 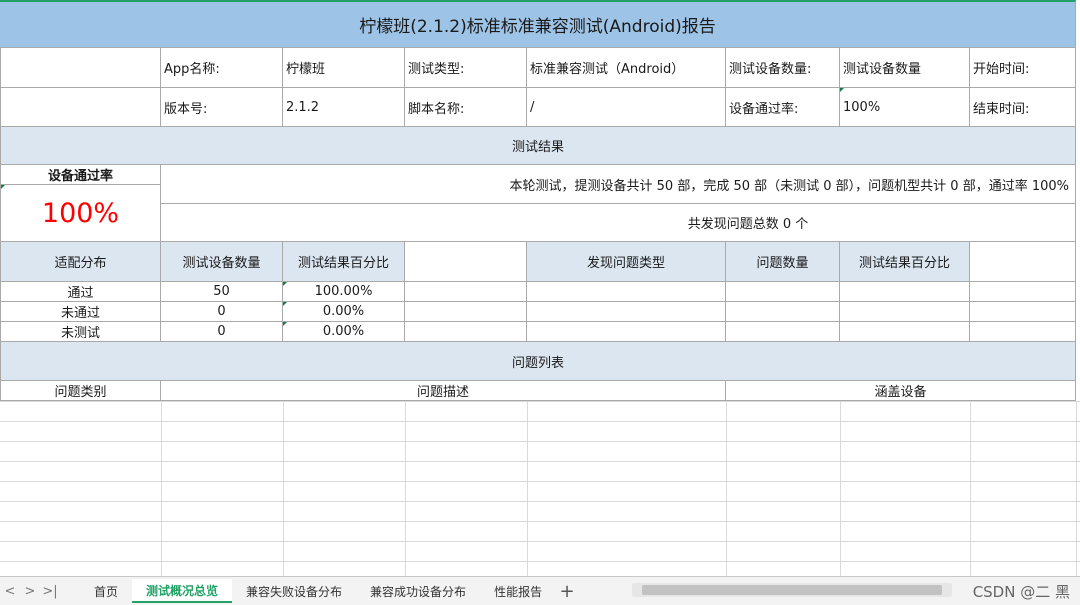 I want to click on issue-list-section: 问题列表, so click(x=538, y=361).